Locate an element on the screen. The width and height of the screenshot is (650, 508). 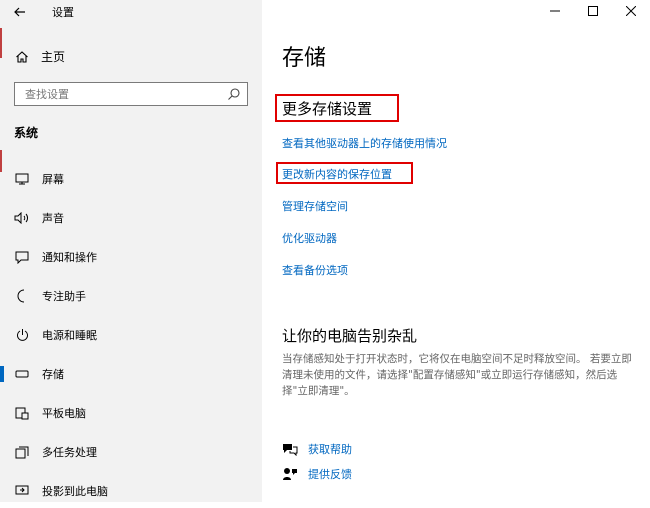
project-icon is located at coordinates (22, 491).